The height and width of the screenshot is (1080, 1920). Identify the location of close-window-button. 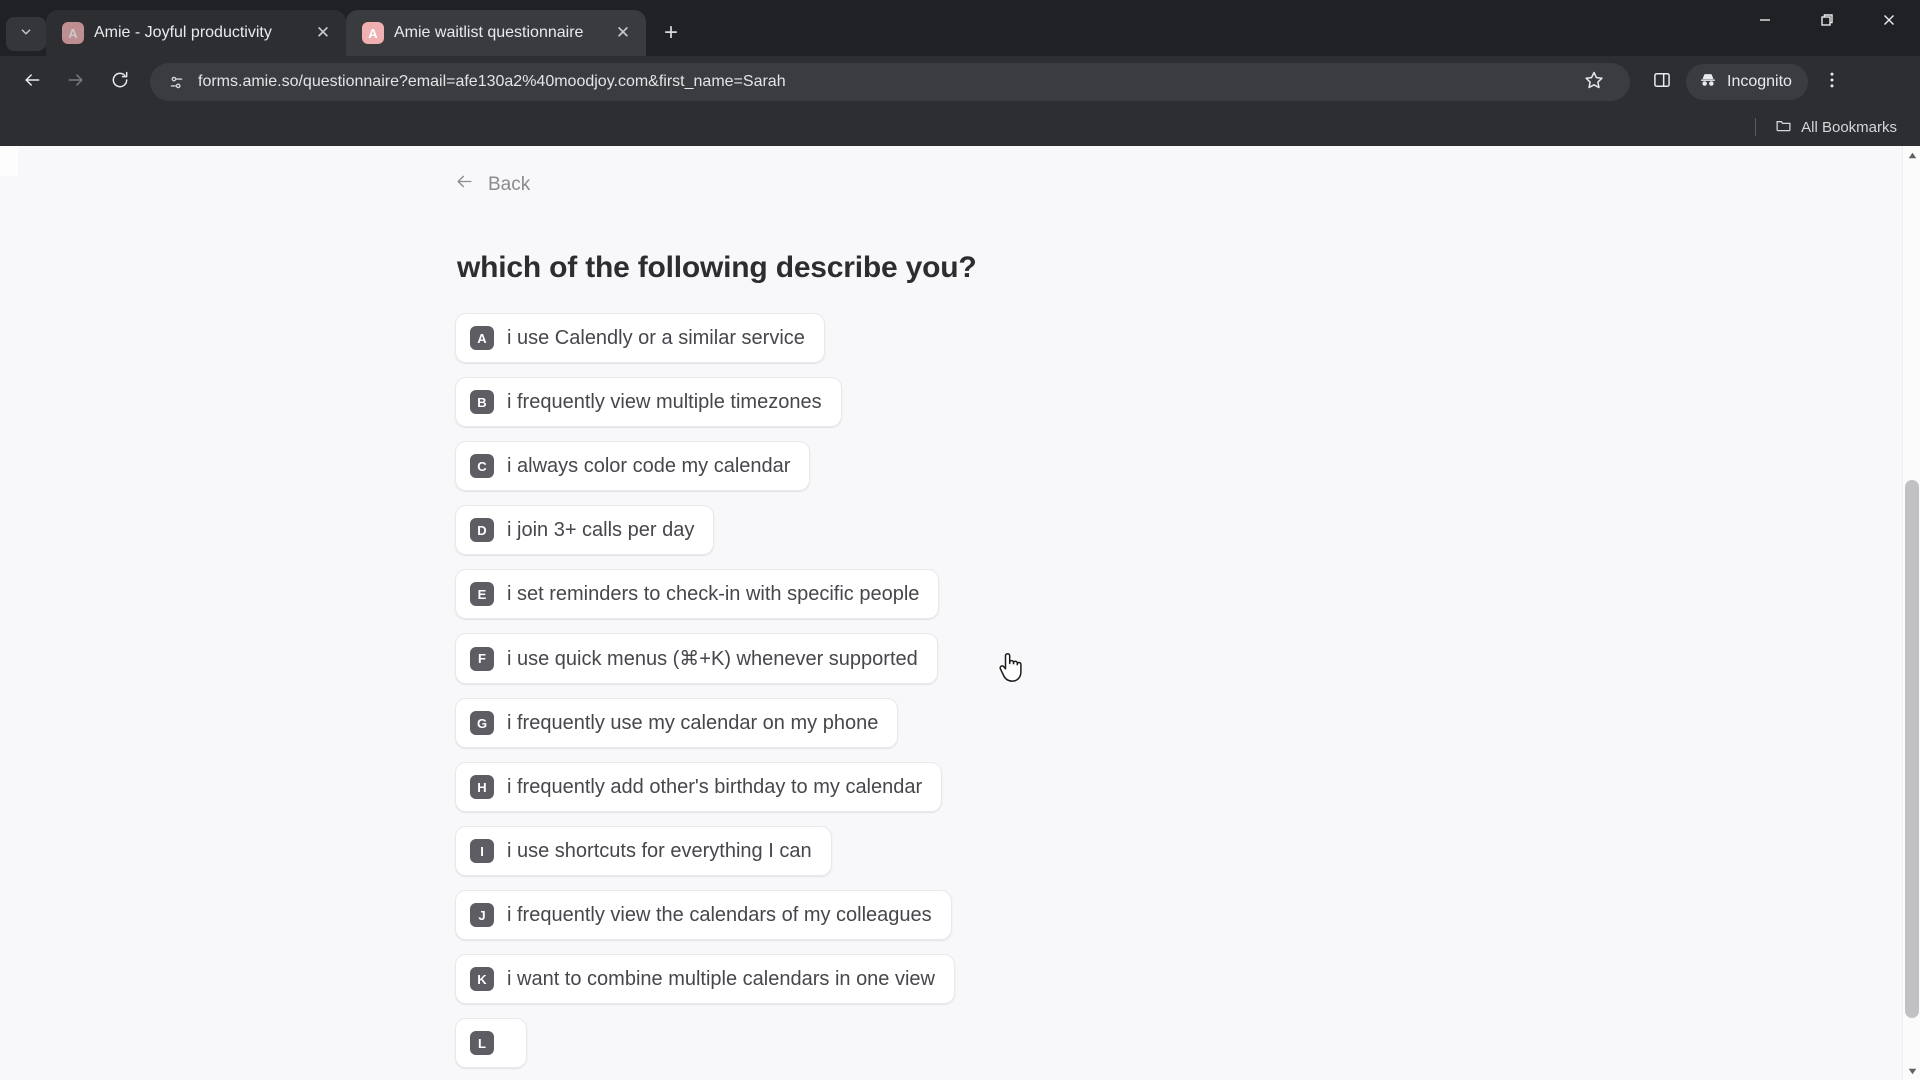
(1889, 22).